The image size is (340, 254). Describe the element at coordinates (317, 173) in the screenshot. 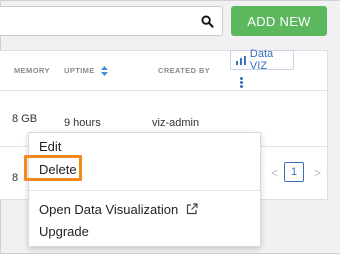

I see `pagination-next: >` at that location.